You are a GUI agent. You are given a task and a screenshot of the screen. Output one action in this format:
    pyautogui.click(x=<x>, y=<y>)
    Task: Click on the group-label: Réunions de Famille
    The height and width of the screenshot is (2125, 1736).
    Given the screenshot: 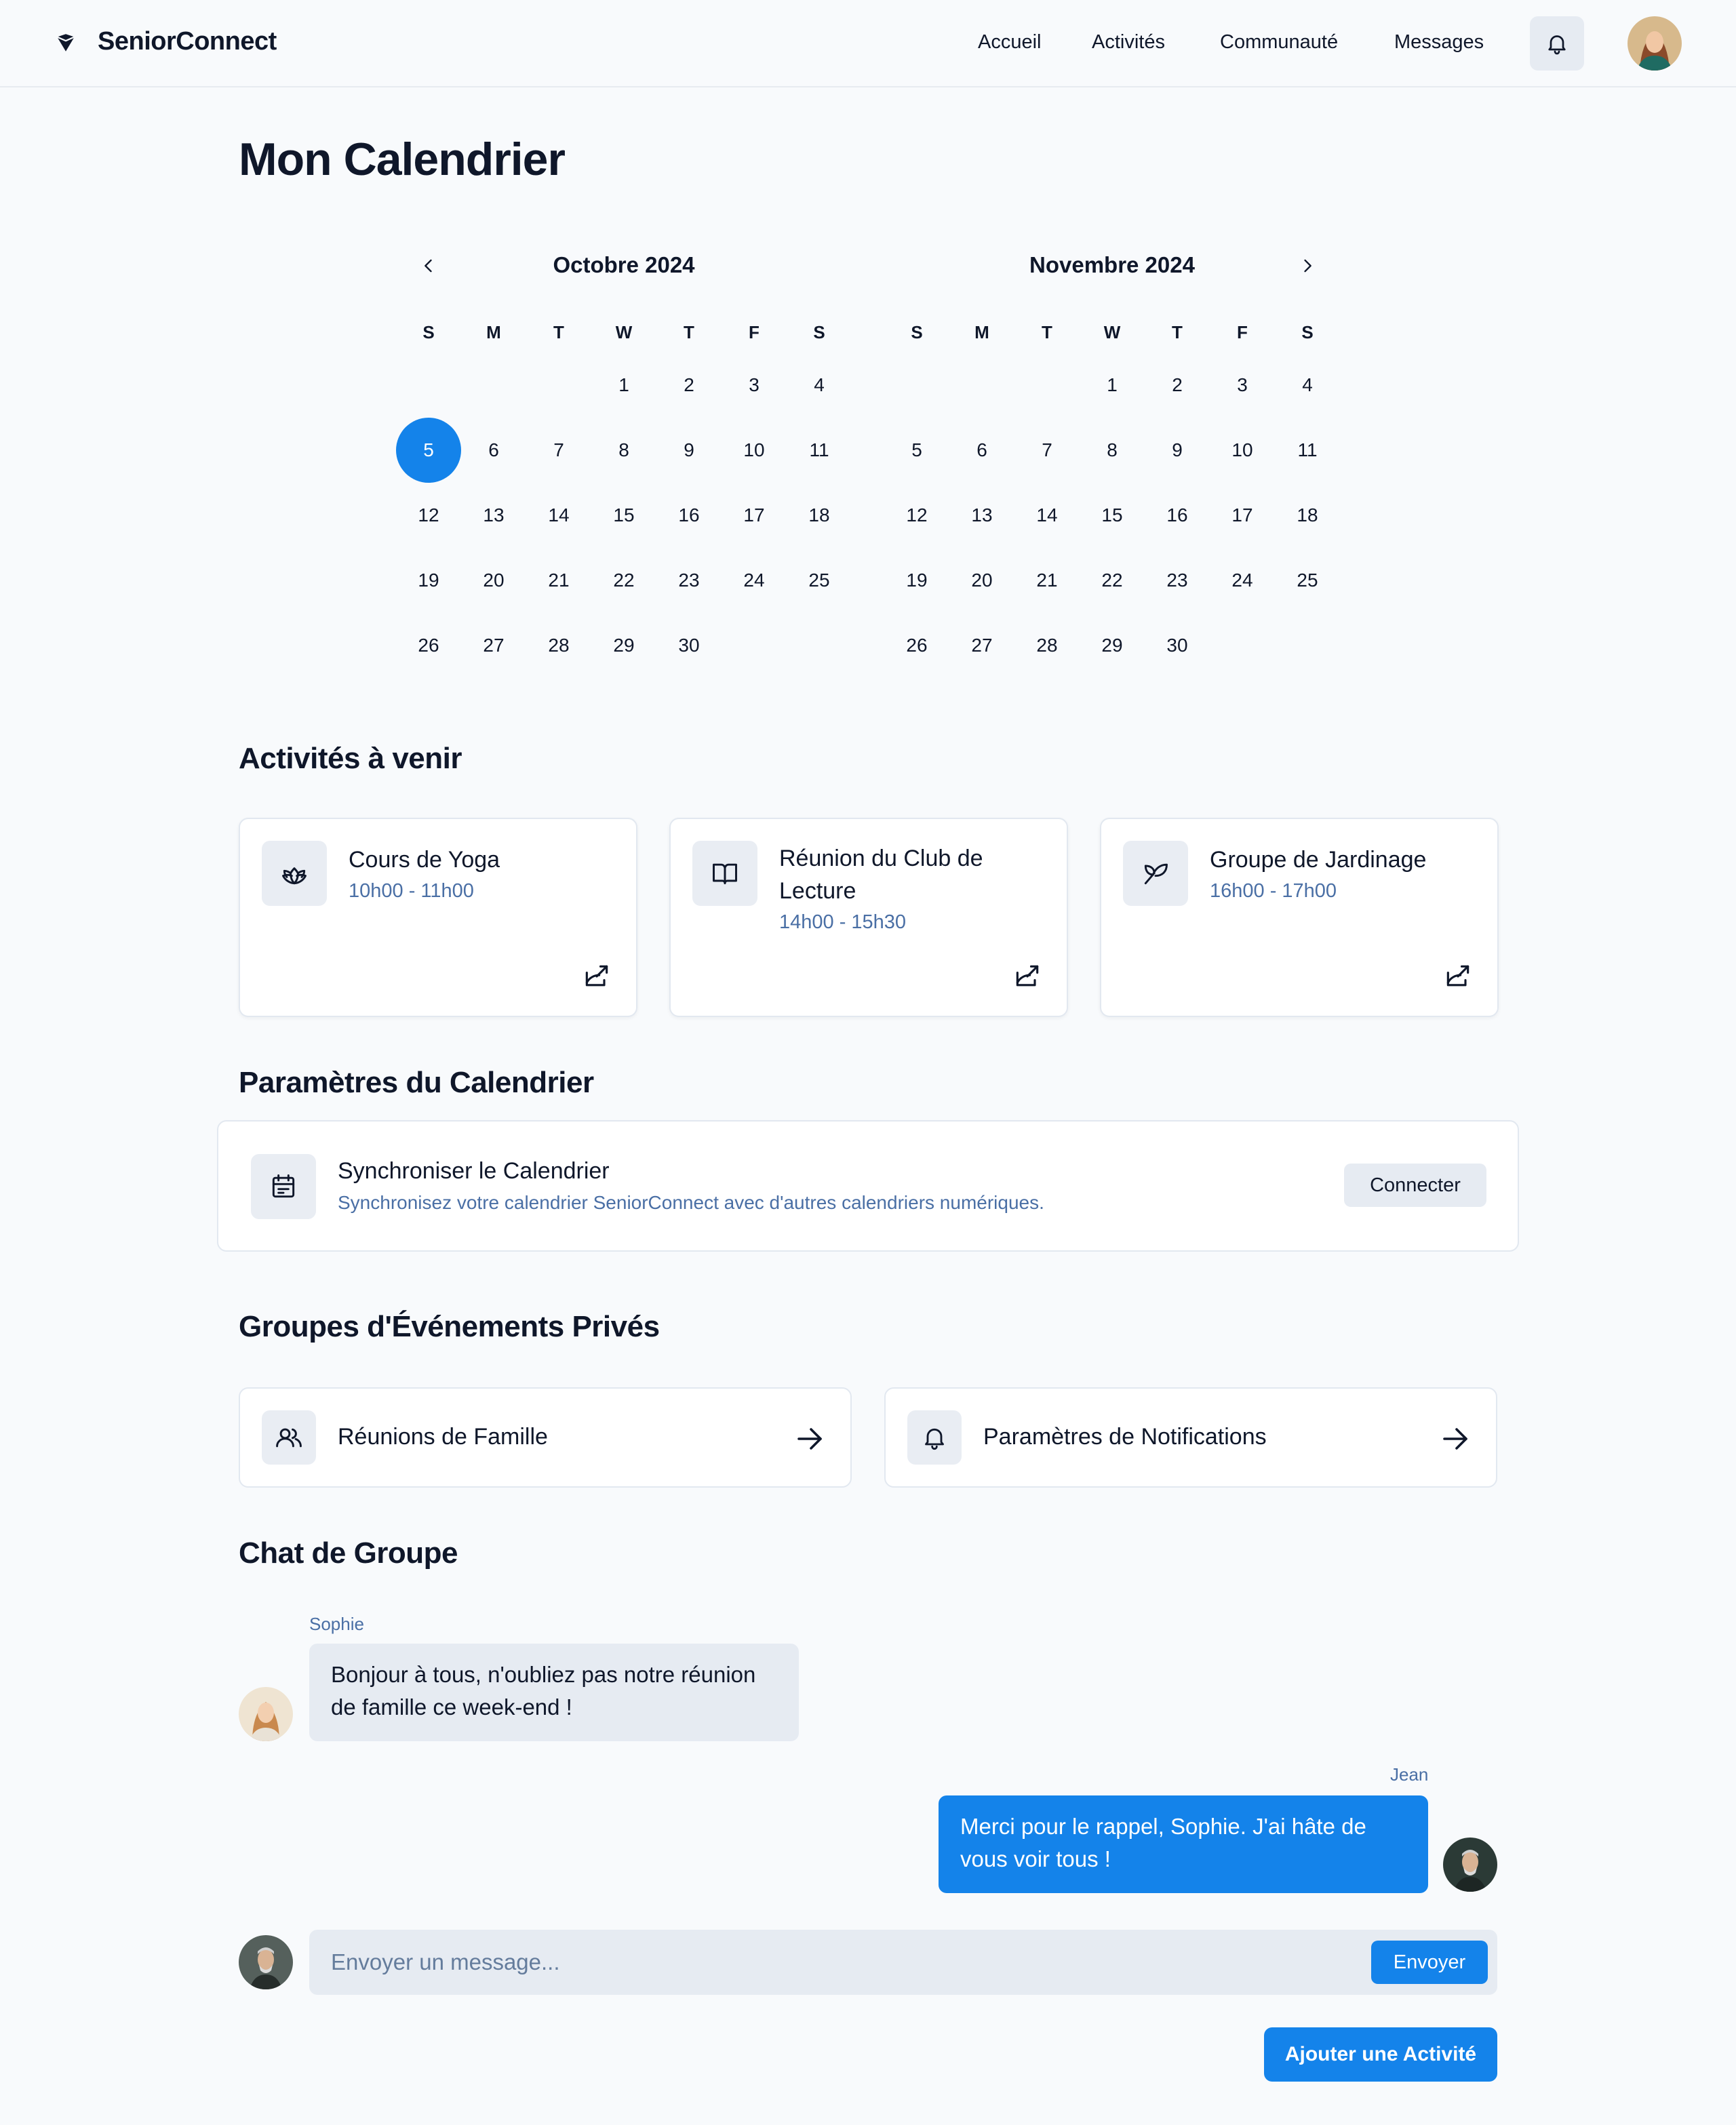 What is the action you would take?
    pyautogui.click(x=443, y=1437)
    